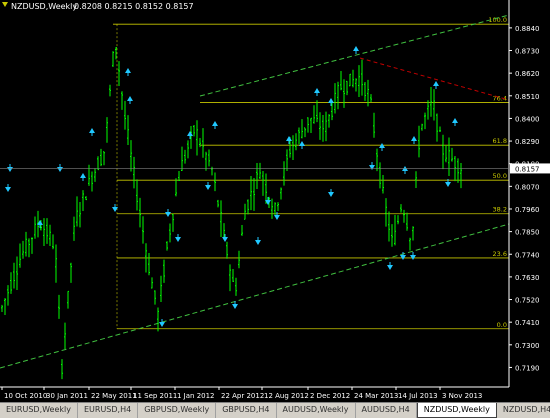  What do you see at coordinates (246, 410) in the screenshot?
I see `chart-tab: GBPUSD,H4` at bounding box center [246, 410].